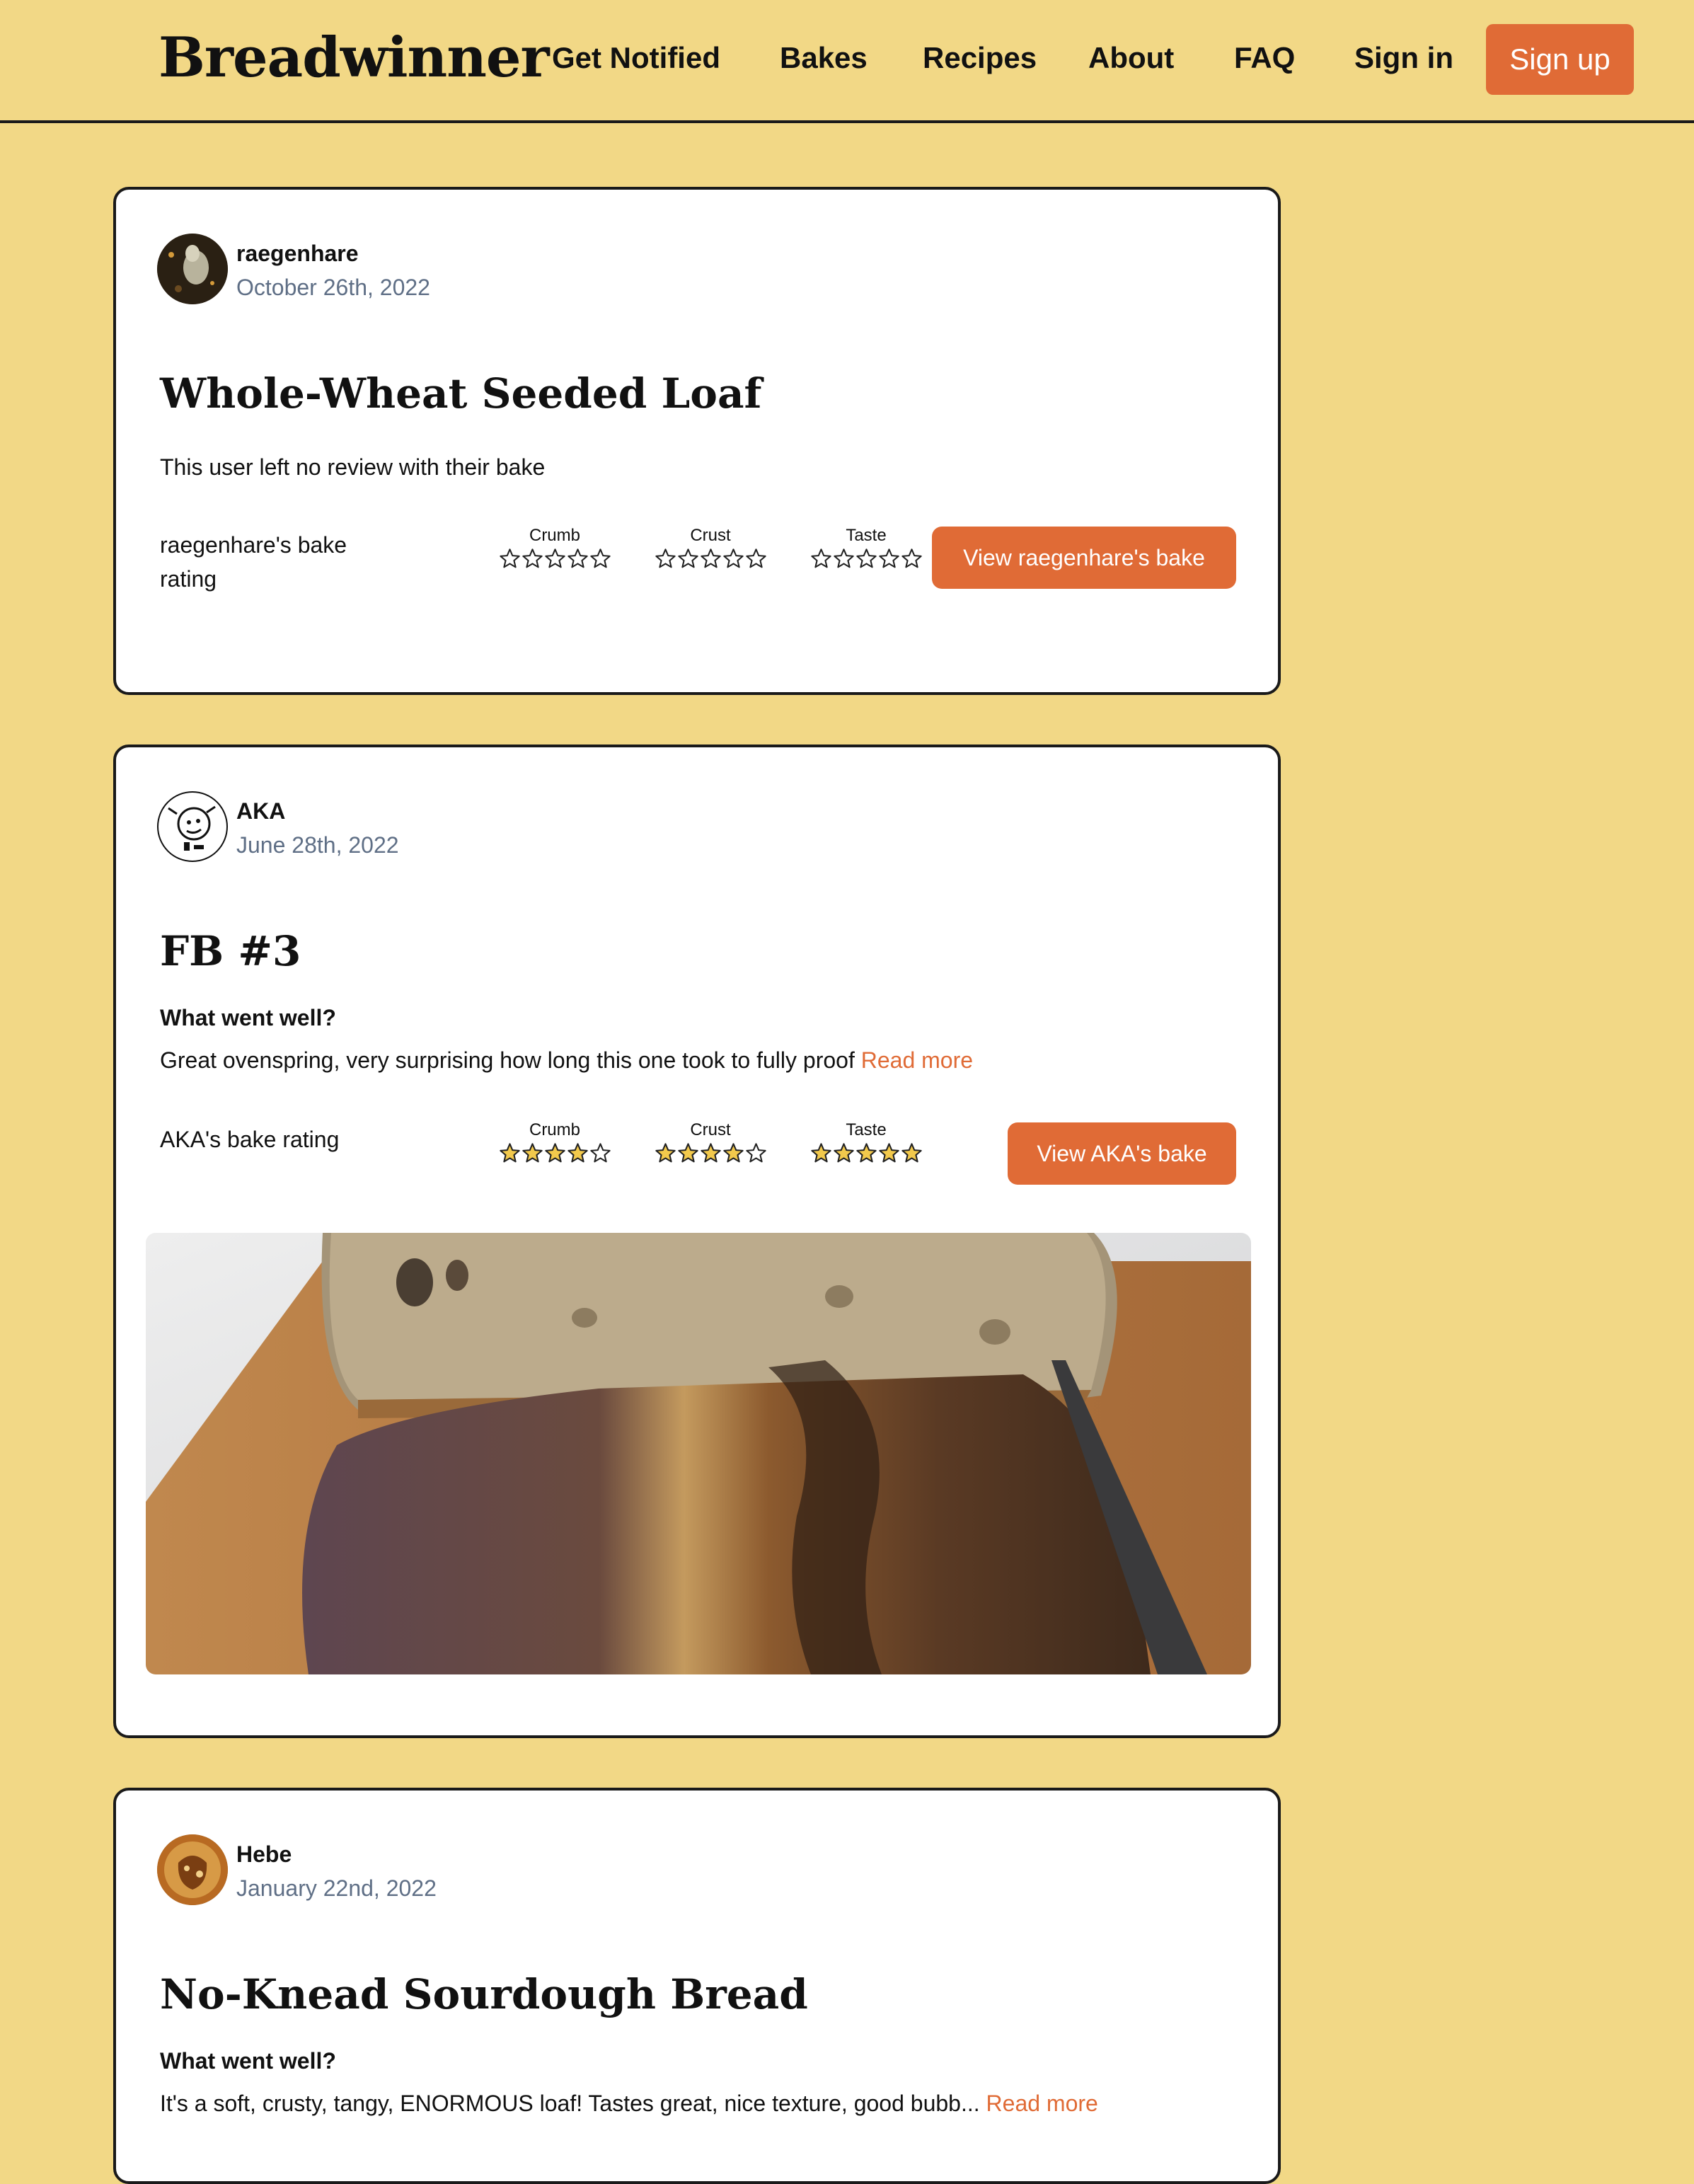 The image size is (1694, 2184). I want to click on bake-date: June 28th, 2022, so click(317, 845).